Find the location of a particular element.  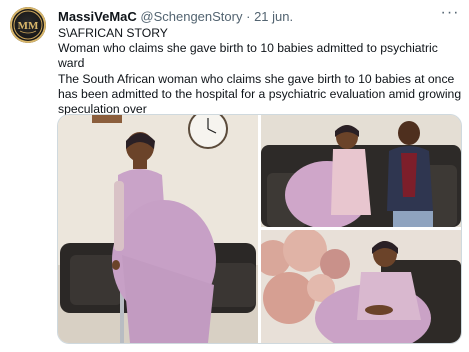

ellipsis-icon: ··· is located at coordinates (450, 14).